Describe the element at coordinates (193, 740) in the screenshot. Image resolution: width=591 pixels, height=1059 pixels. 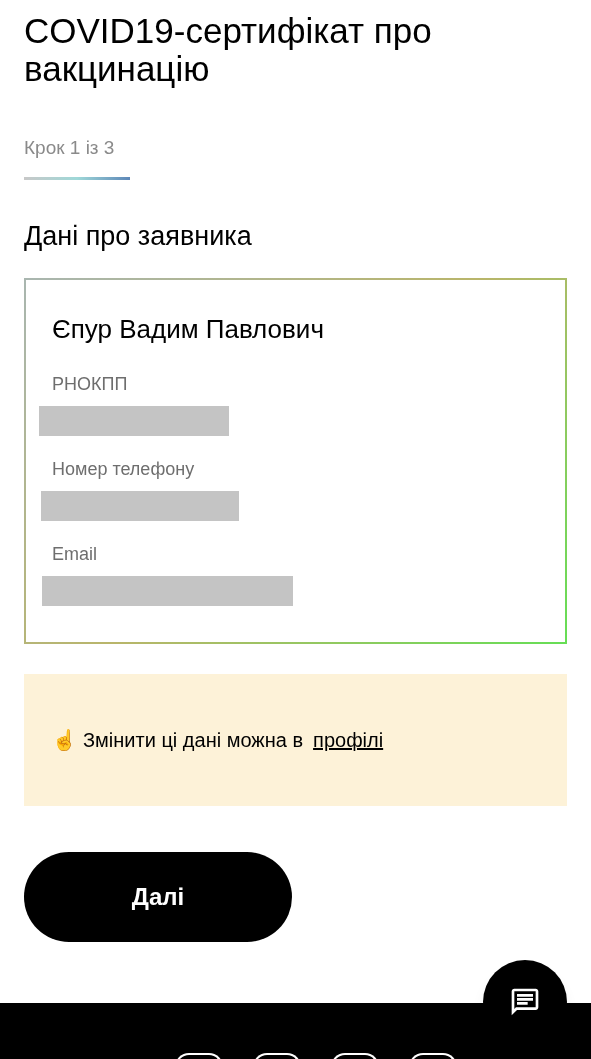
I see `notice-text: Змінити ці дані можна в` at that location.